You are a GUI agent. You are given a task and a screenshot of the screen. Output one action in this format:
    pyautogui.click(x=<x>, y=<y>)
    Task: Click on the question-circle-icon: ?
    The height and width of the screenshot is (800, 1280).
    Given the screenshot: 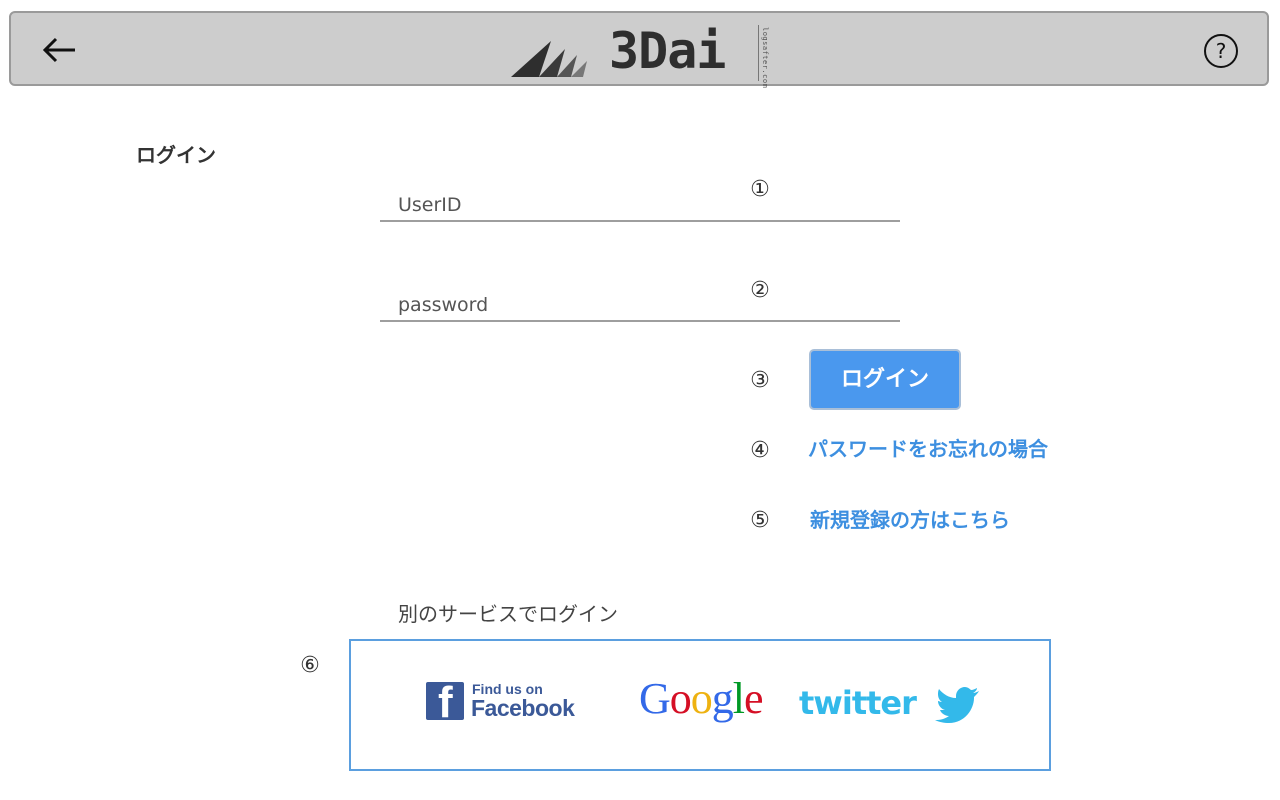 What is the action you would take?
    pyautogui.click(x=1221, y=51)
    